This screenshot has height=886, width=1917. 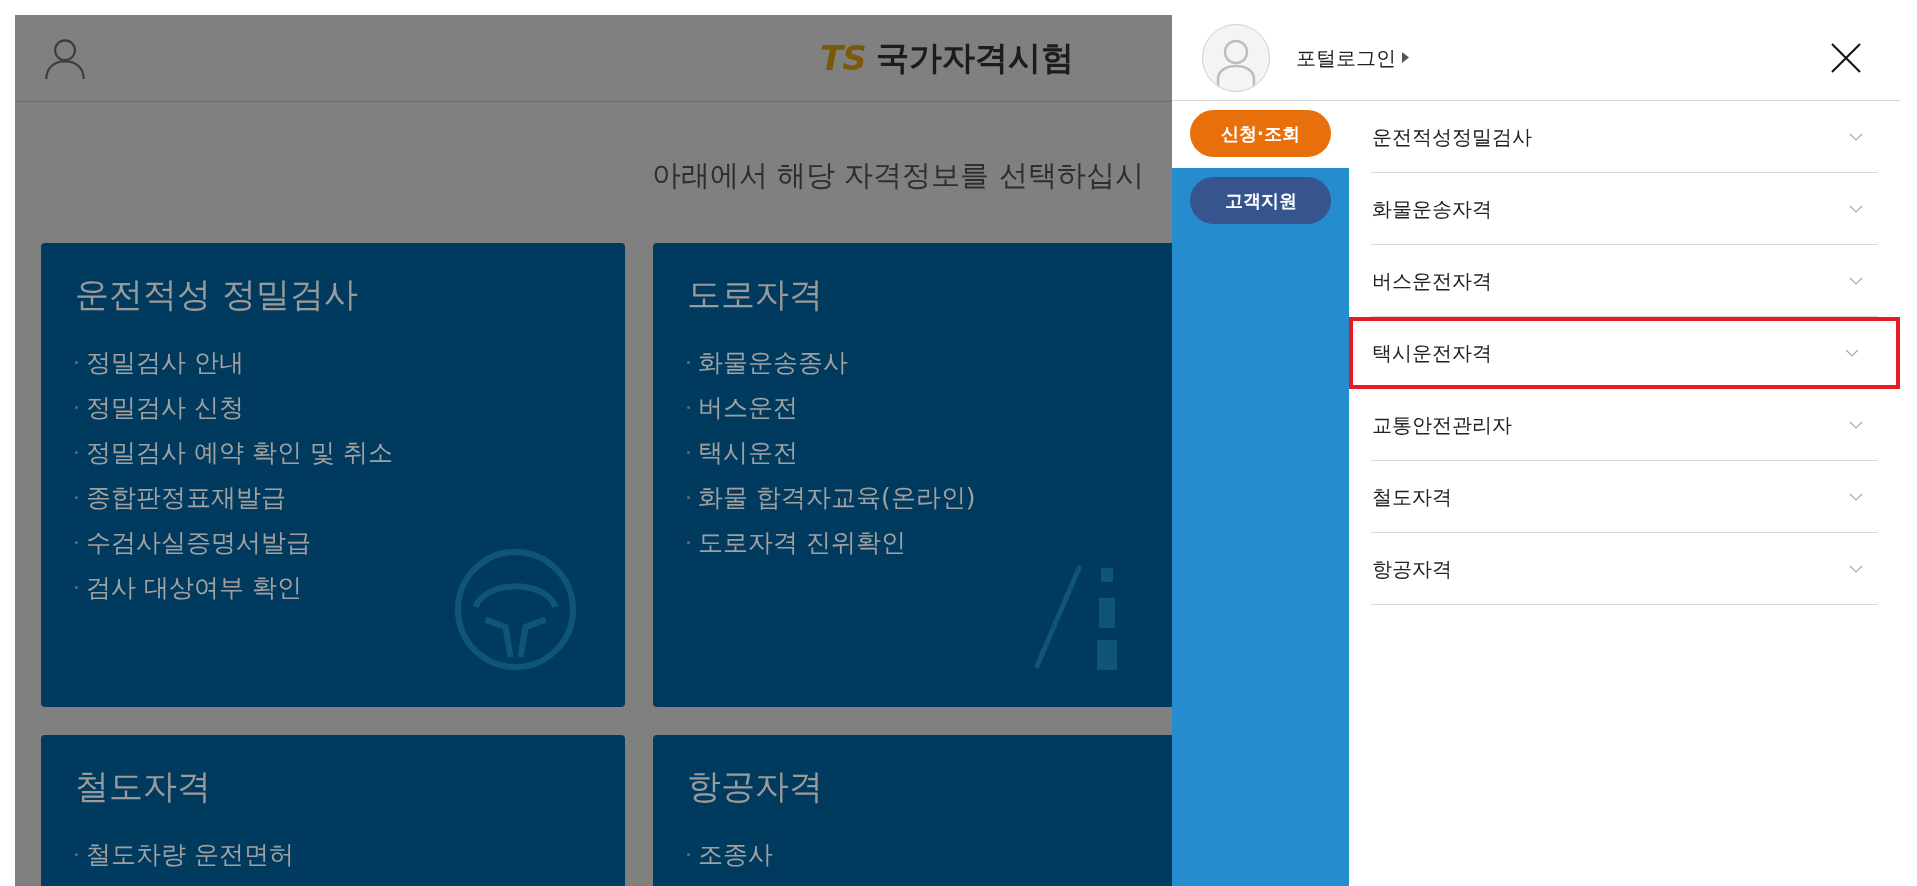 What do you see at coordinates (773, 362) in the screenshot?
I see `card-link: 화물운송종사` at bounding box center [773, 362].